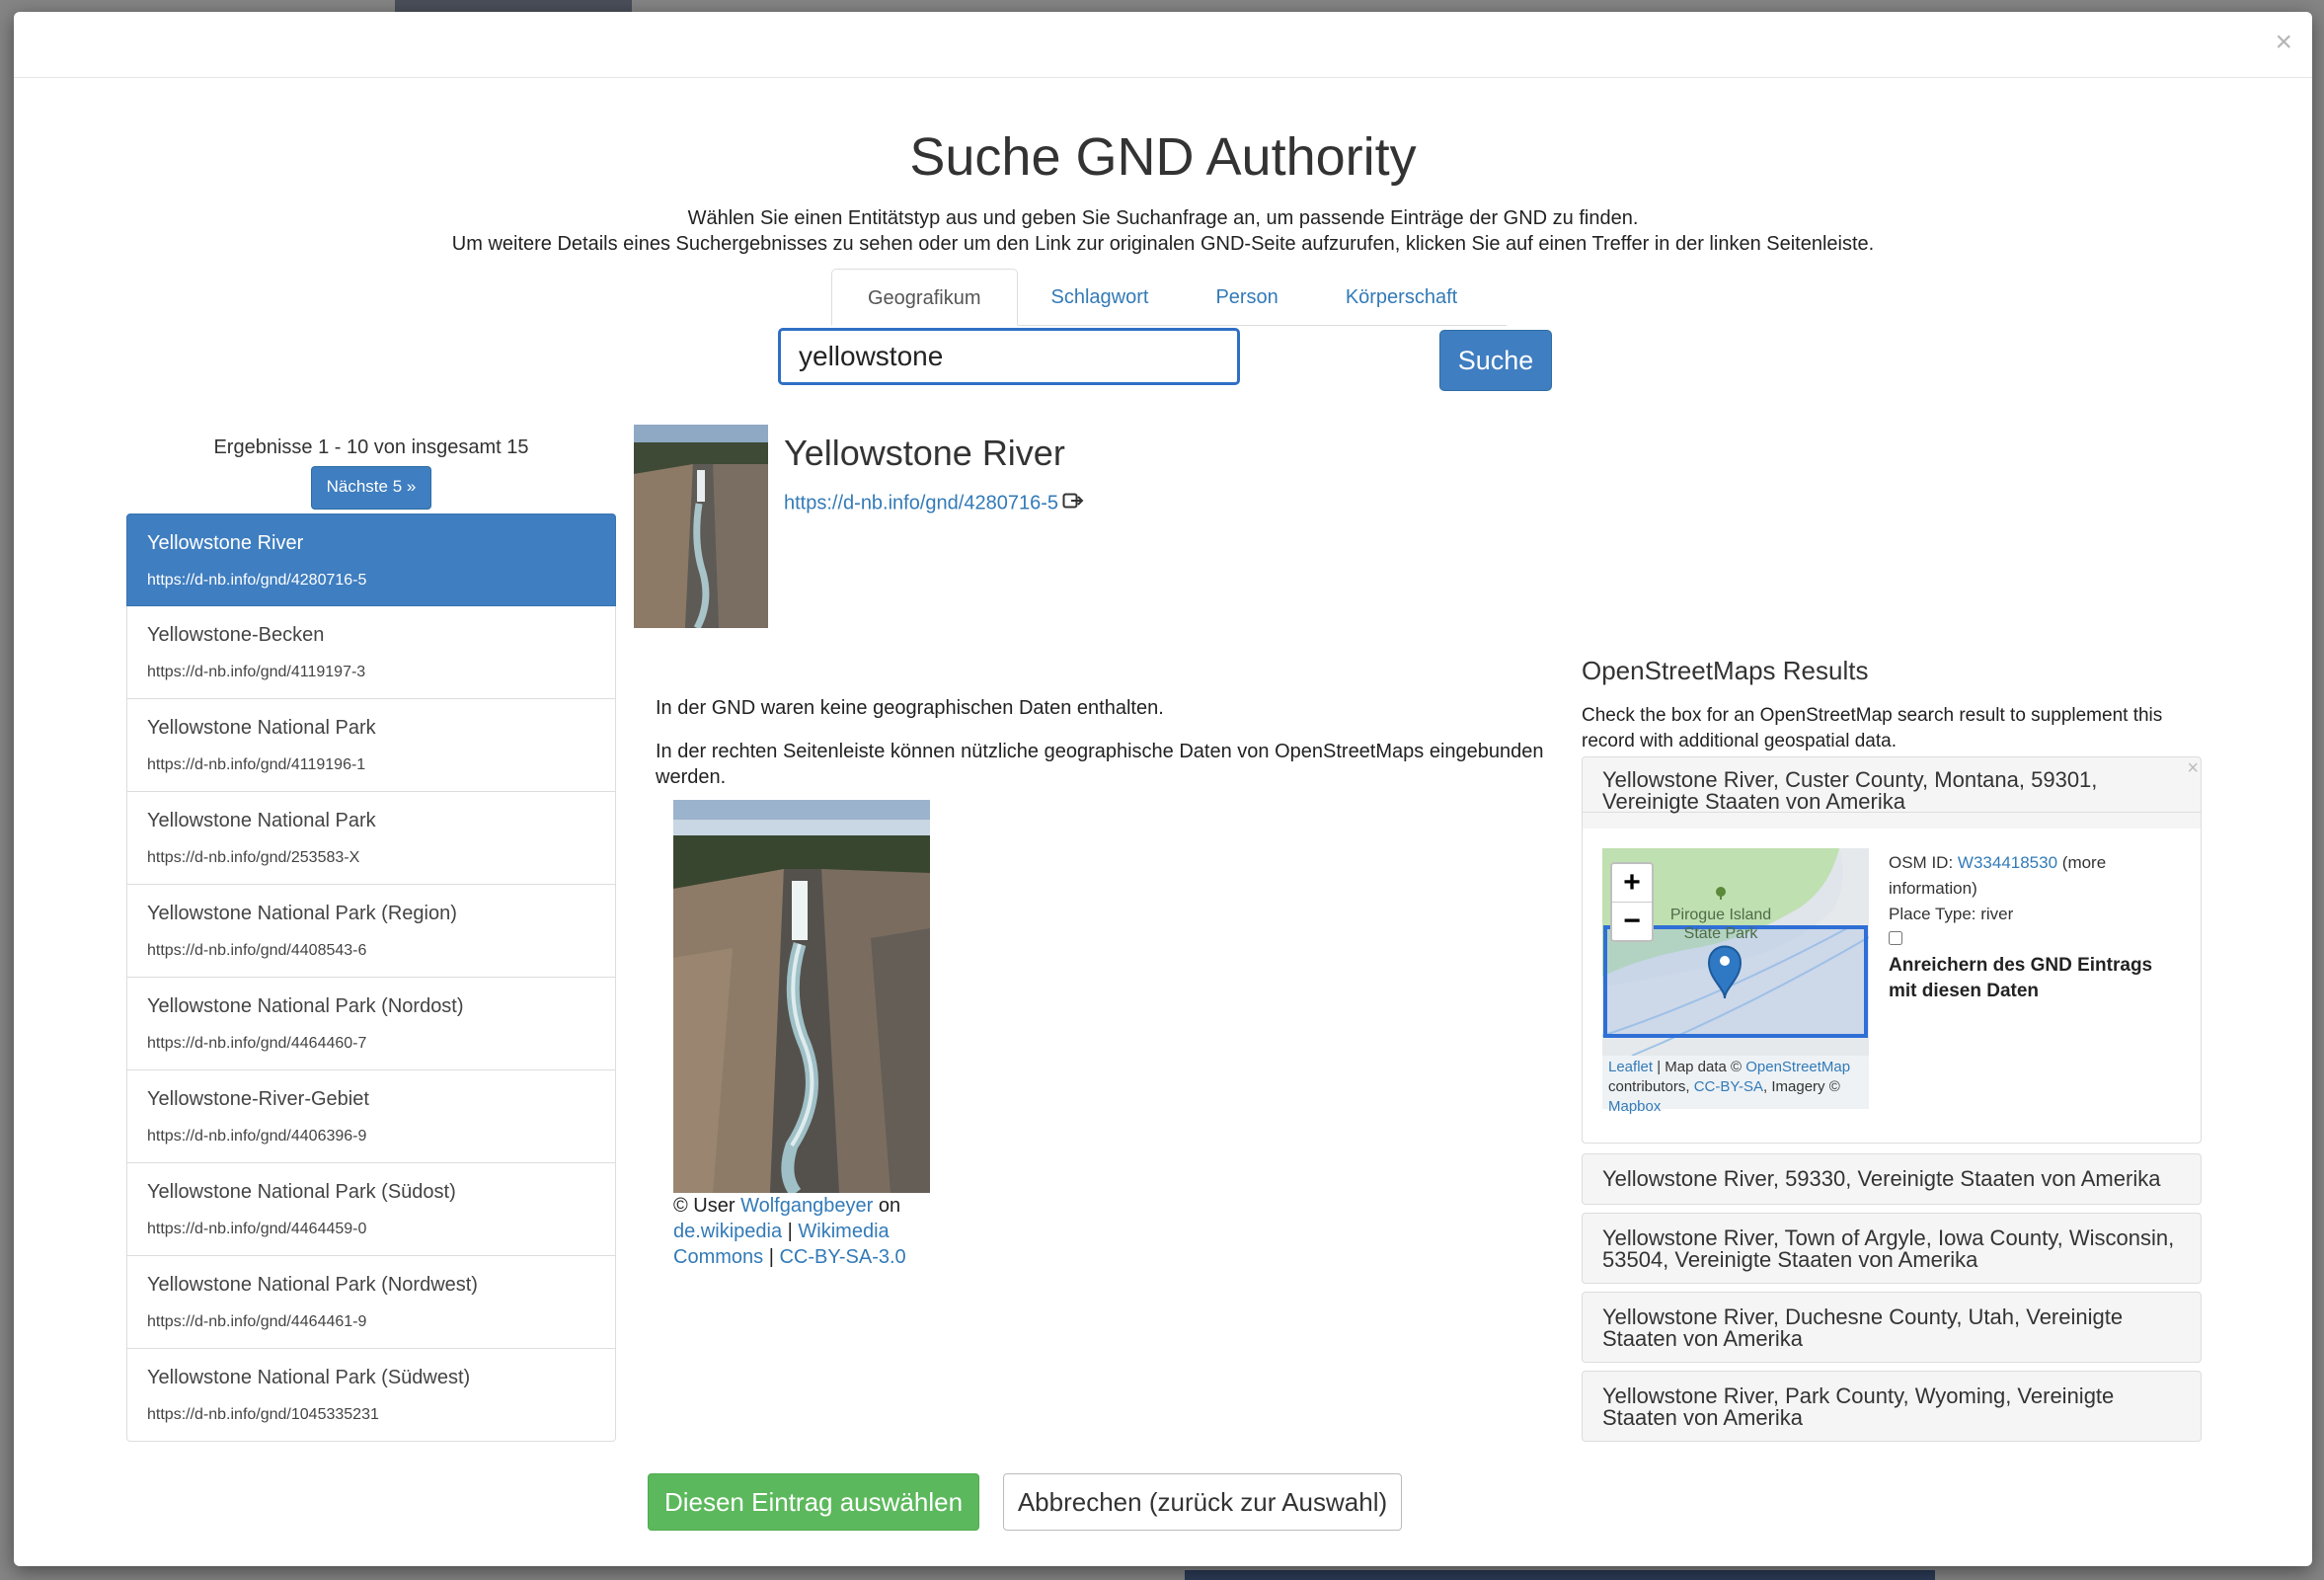  What do you see at coordinates (309, 1378) in the screenshot?
I see `result-label: Yellowstone National Park (Südwest)` at bounding box center [309, 1378].